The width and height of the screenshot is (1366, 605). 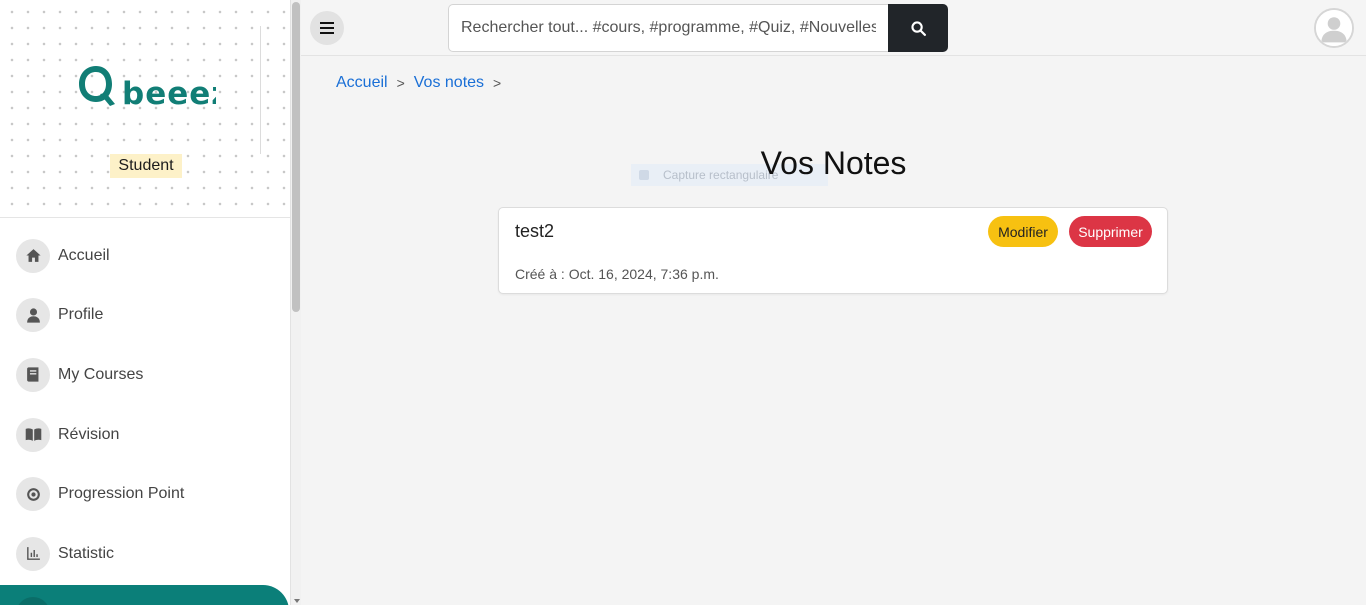 What do you see at coordinates (535, 231) in the screenshot?
I see `note-title: test2` at bounding box center [535, 231].